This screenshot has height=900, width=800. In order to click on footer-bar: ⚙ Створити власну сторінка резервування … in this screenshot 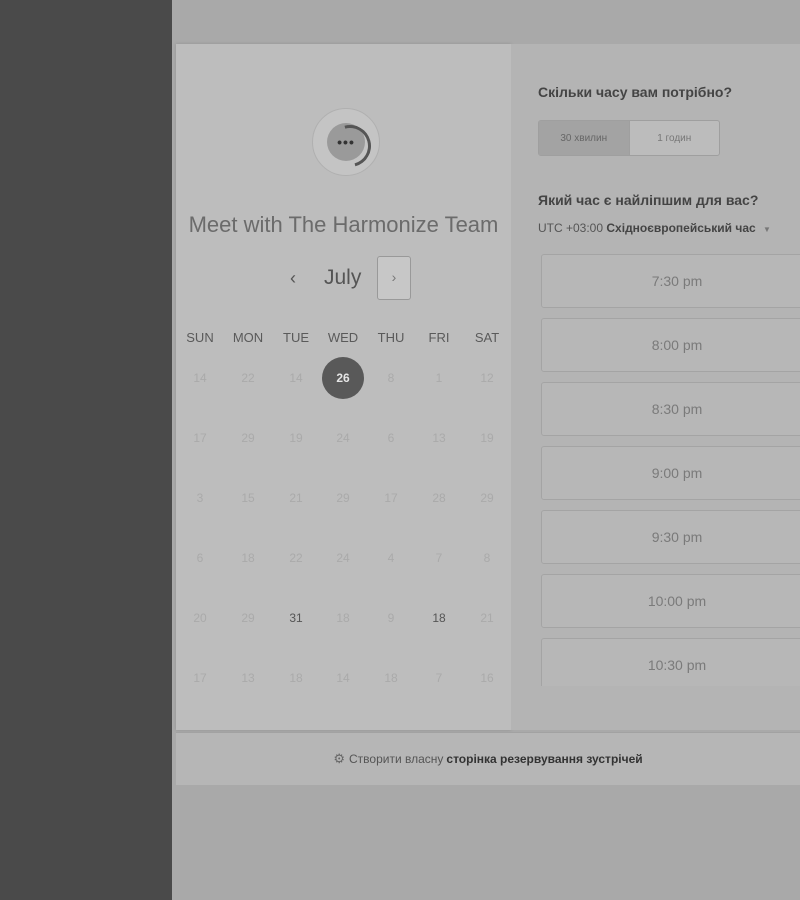, I will do `click(488, 758)`.